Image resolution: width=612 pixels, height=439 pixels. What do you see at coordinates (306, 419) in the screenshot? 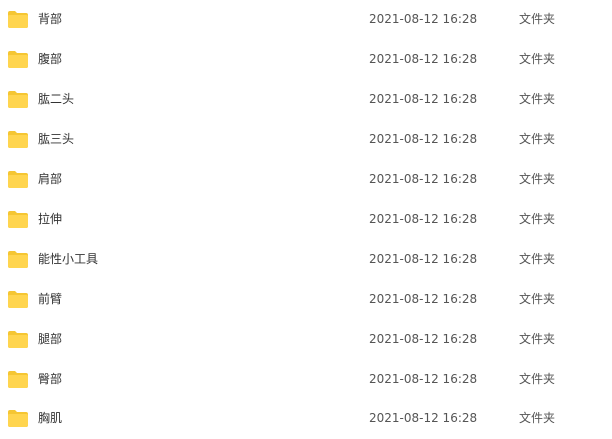
I see `file-row: 胸肌 2021-08-12 16:28 文件夹` at bounding box center [306, 419].